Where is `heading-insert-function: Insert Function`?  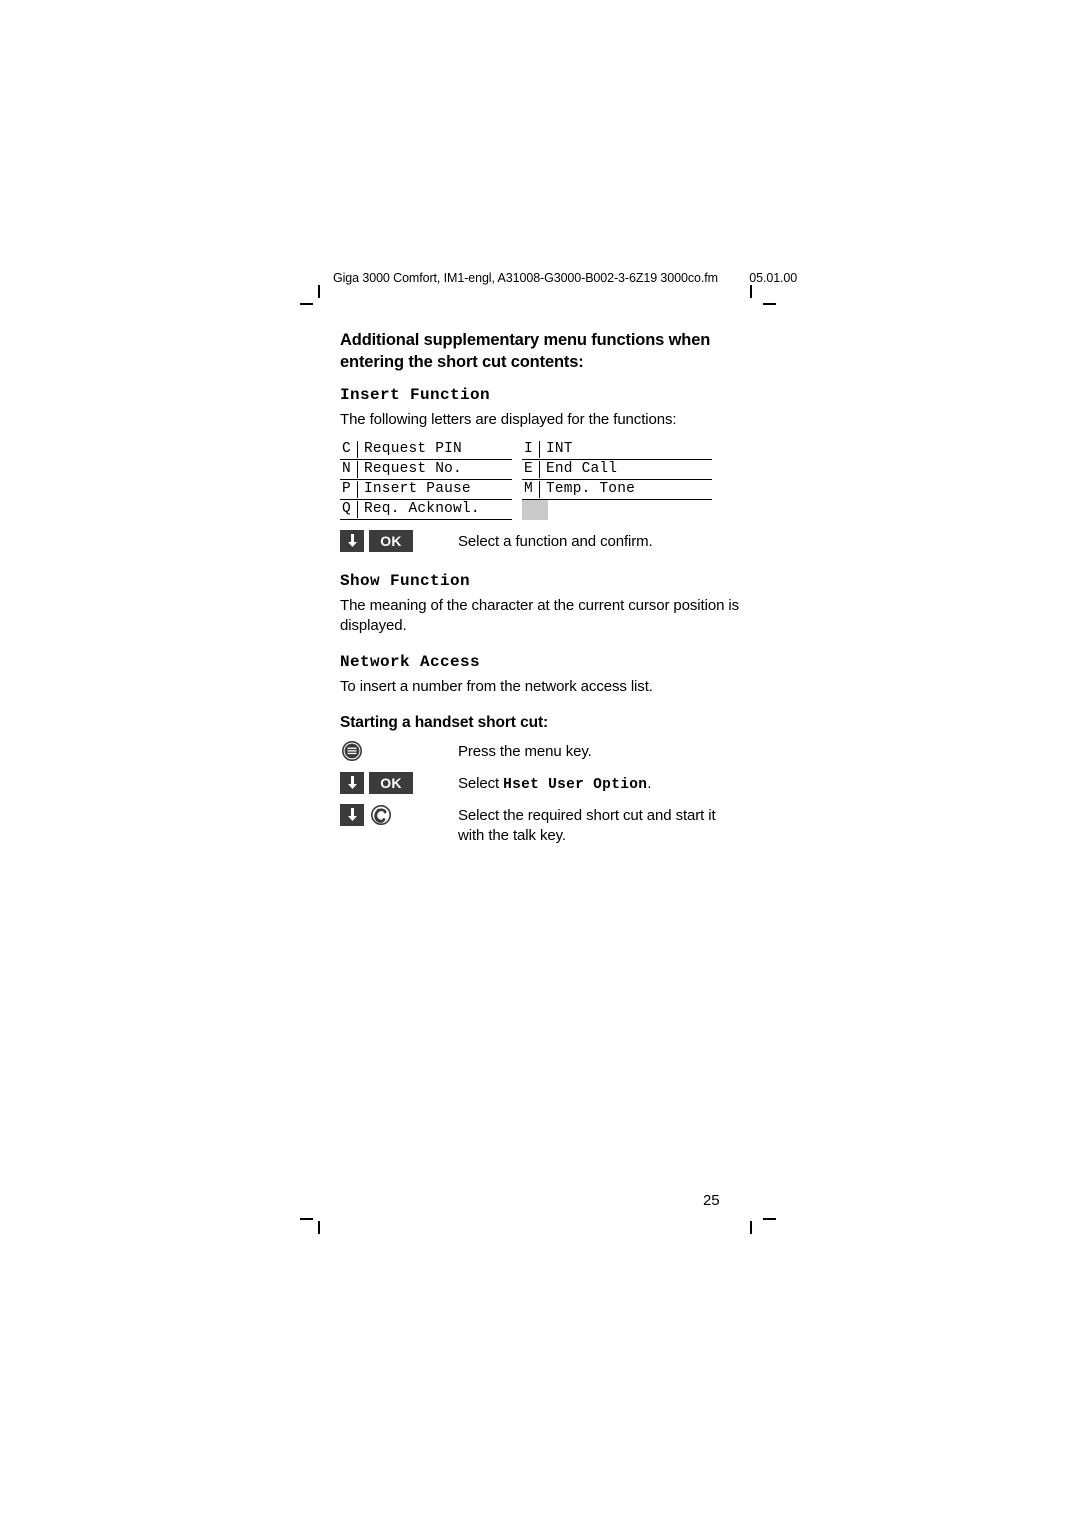 heading-insert-function: Insert Function is located at coordinates (415, 394).